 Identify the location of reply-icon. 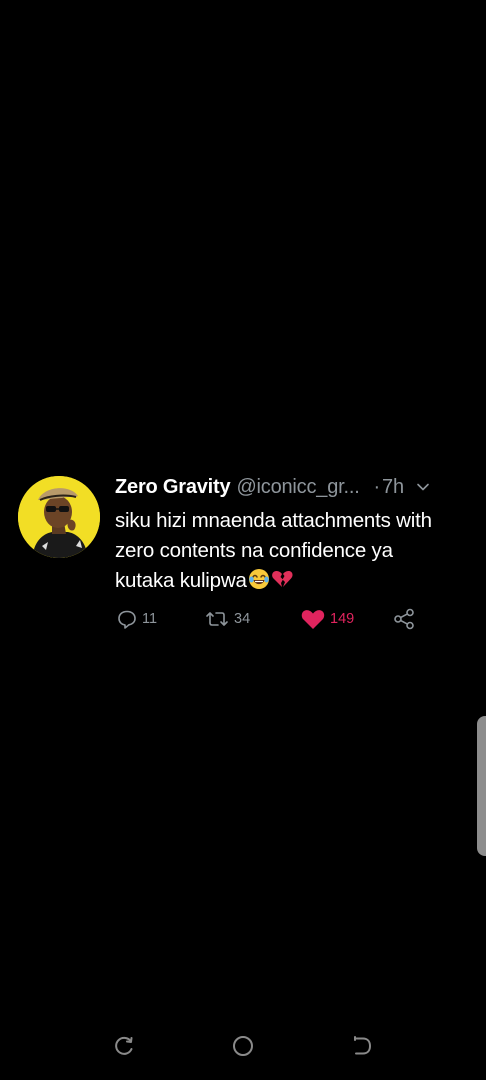
(127, 619).